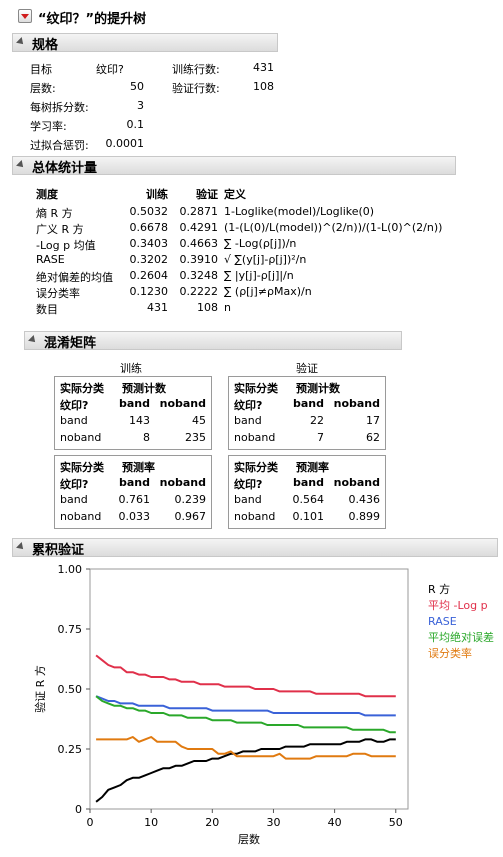 Image resolution: width=503 pixels, height=857 pixels. Describe the element at coordinates (356, 403) in the screenshot. I see `valid-count-col-noband: noband` at that location.